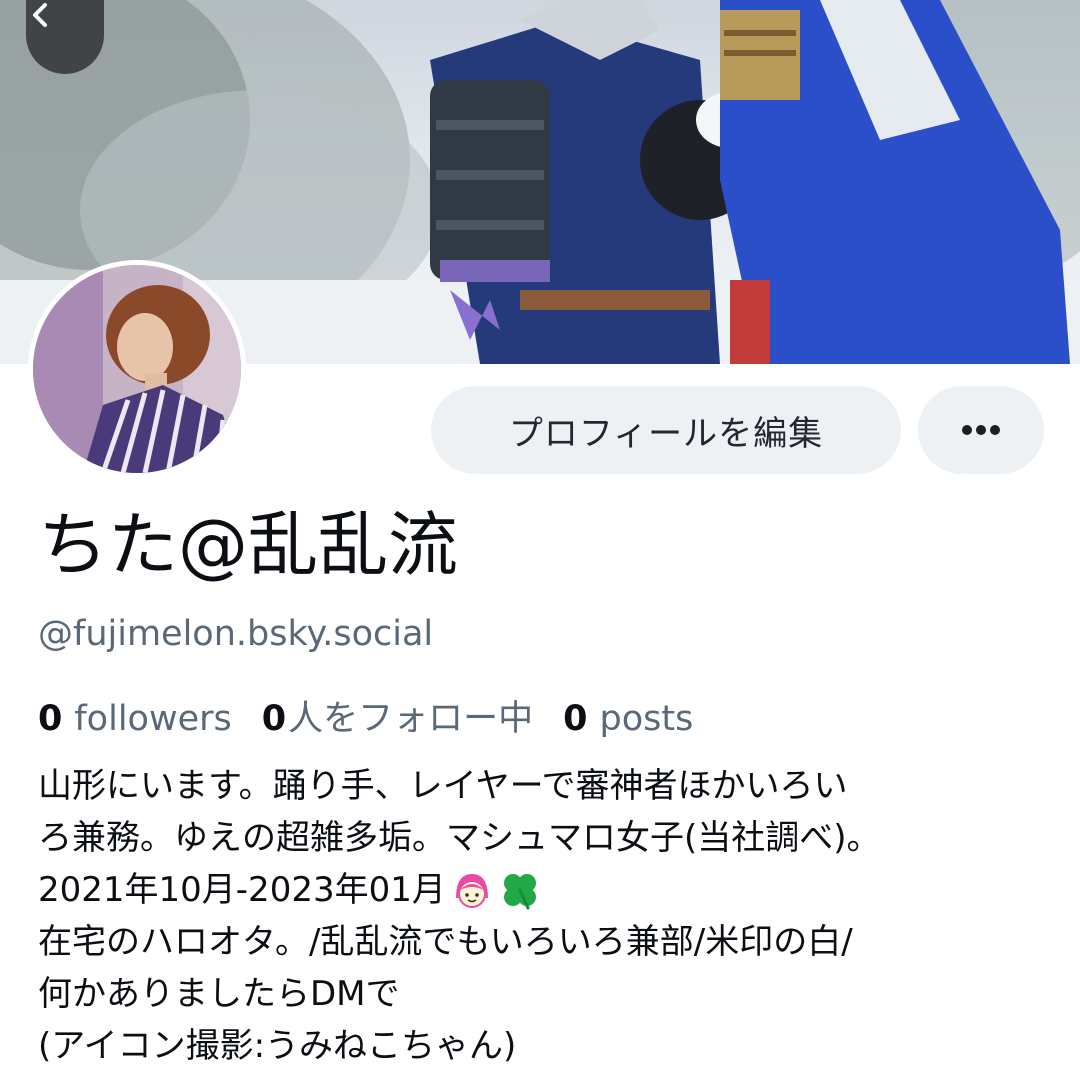 Image resolution: width=1080 pixels, height=1080 pixels. I want to click on bio-line: 在宅のハロオタ。/乱乱流でもいろいろ兼部/米印の白/, so click(445, 942).